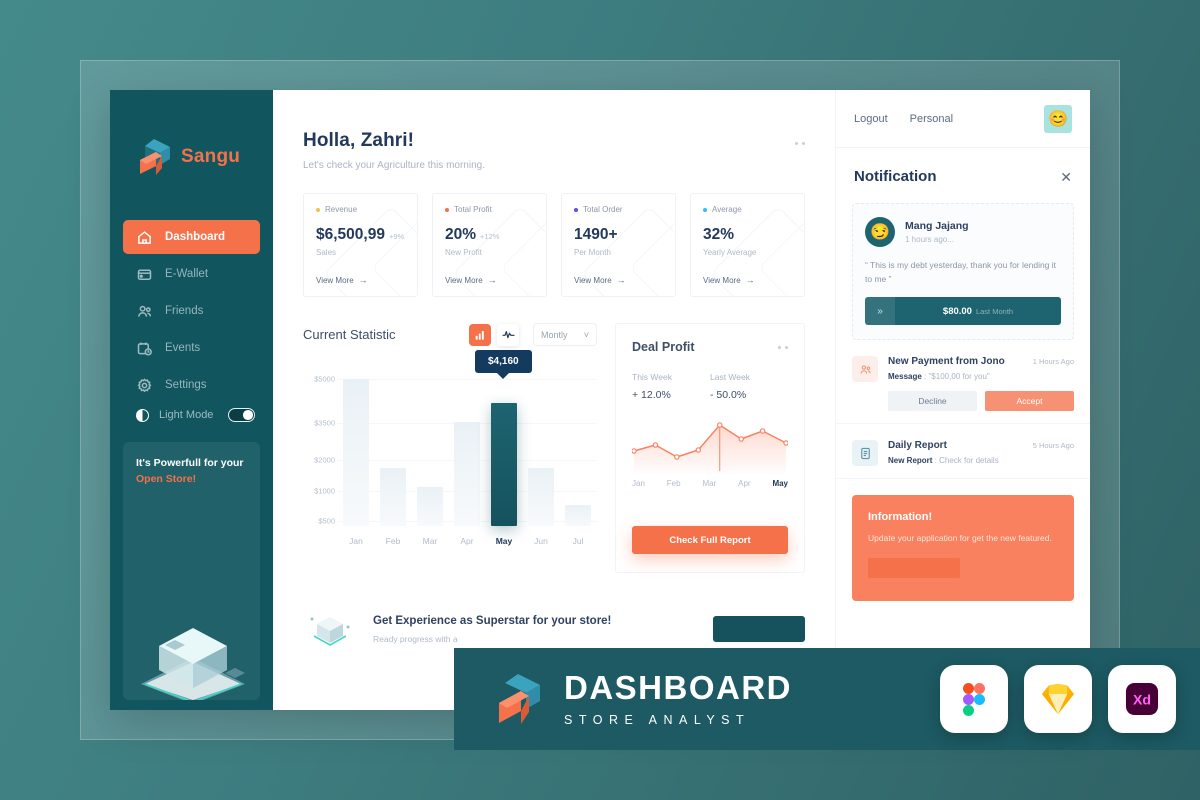 The width and height of the screenshot is (1200, 800). I want to click on bar-mar, so click(430, 506).